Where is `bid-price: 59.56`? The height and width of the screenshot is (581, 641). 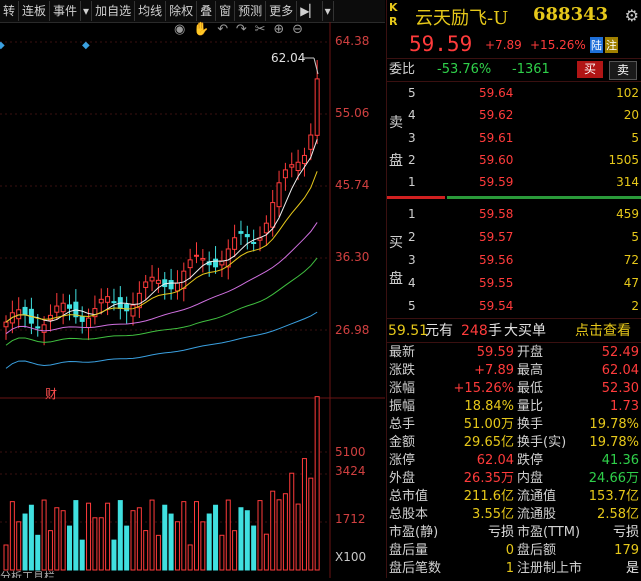 bid-price: 59.56 is located at coordinates (496, 260).